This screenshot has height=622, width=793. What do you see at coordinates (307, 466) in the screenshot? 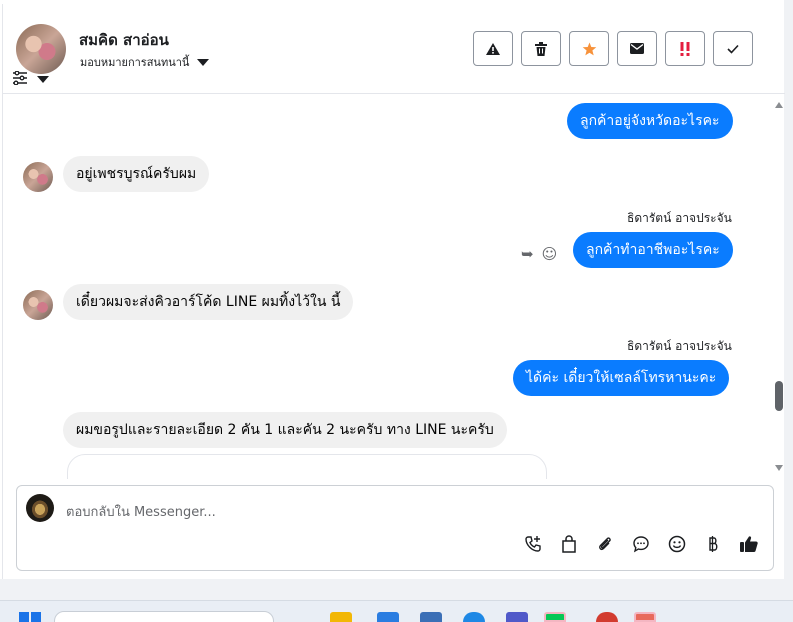
I see `attachment-preview-card` at bounding box center [307, 466].